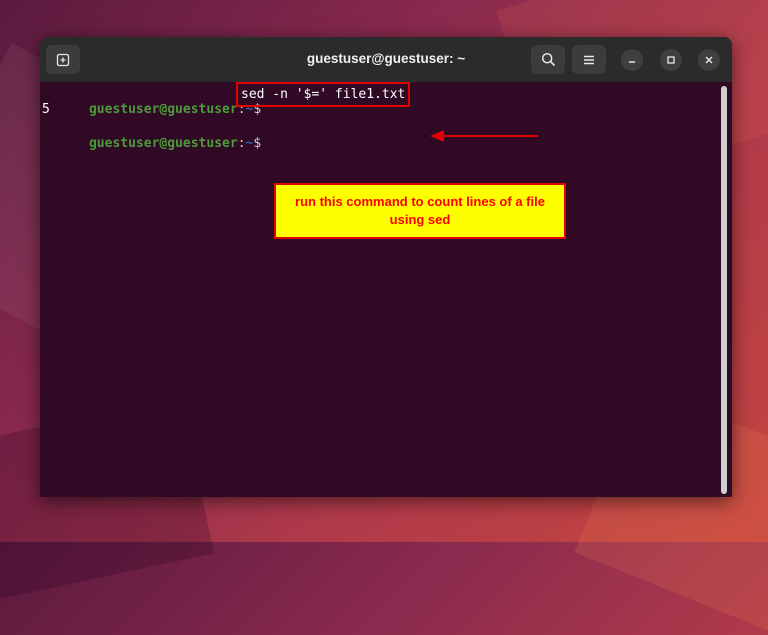 This screenshot has width=768, height=635. I want to click on close-icon, so click(709, 60).